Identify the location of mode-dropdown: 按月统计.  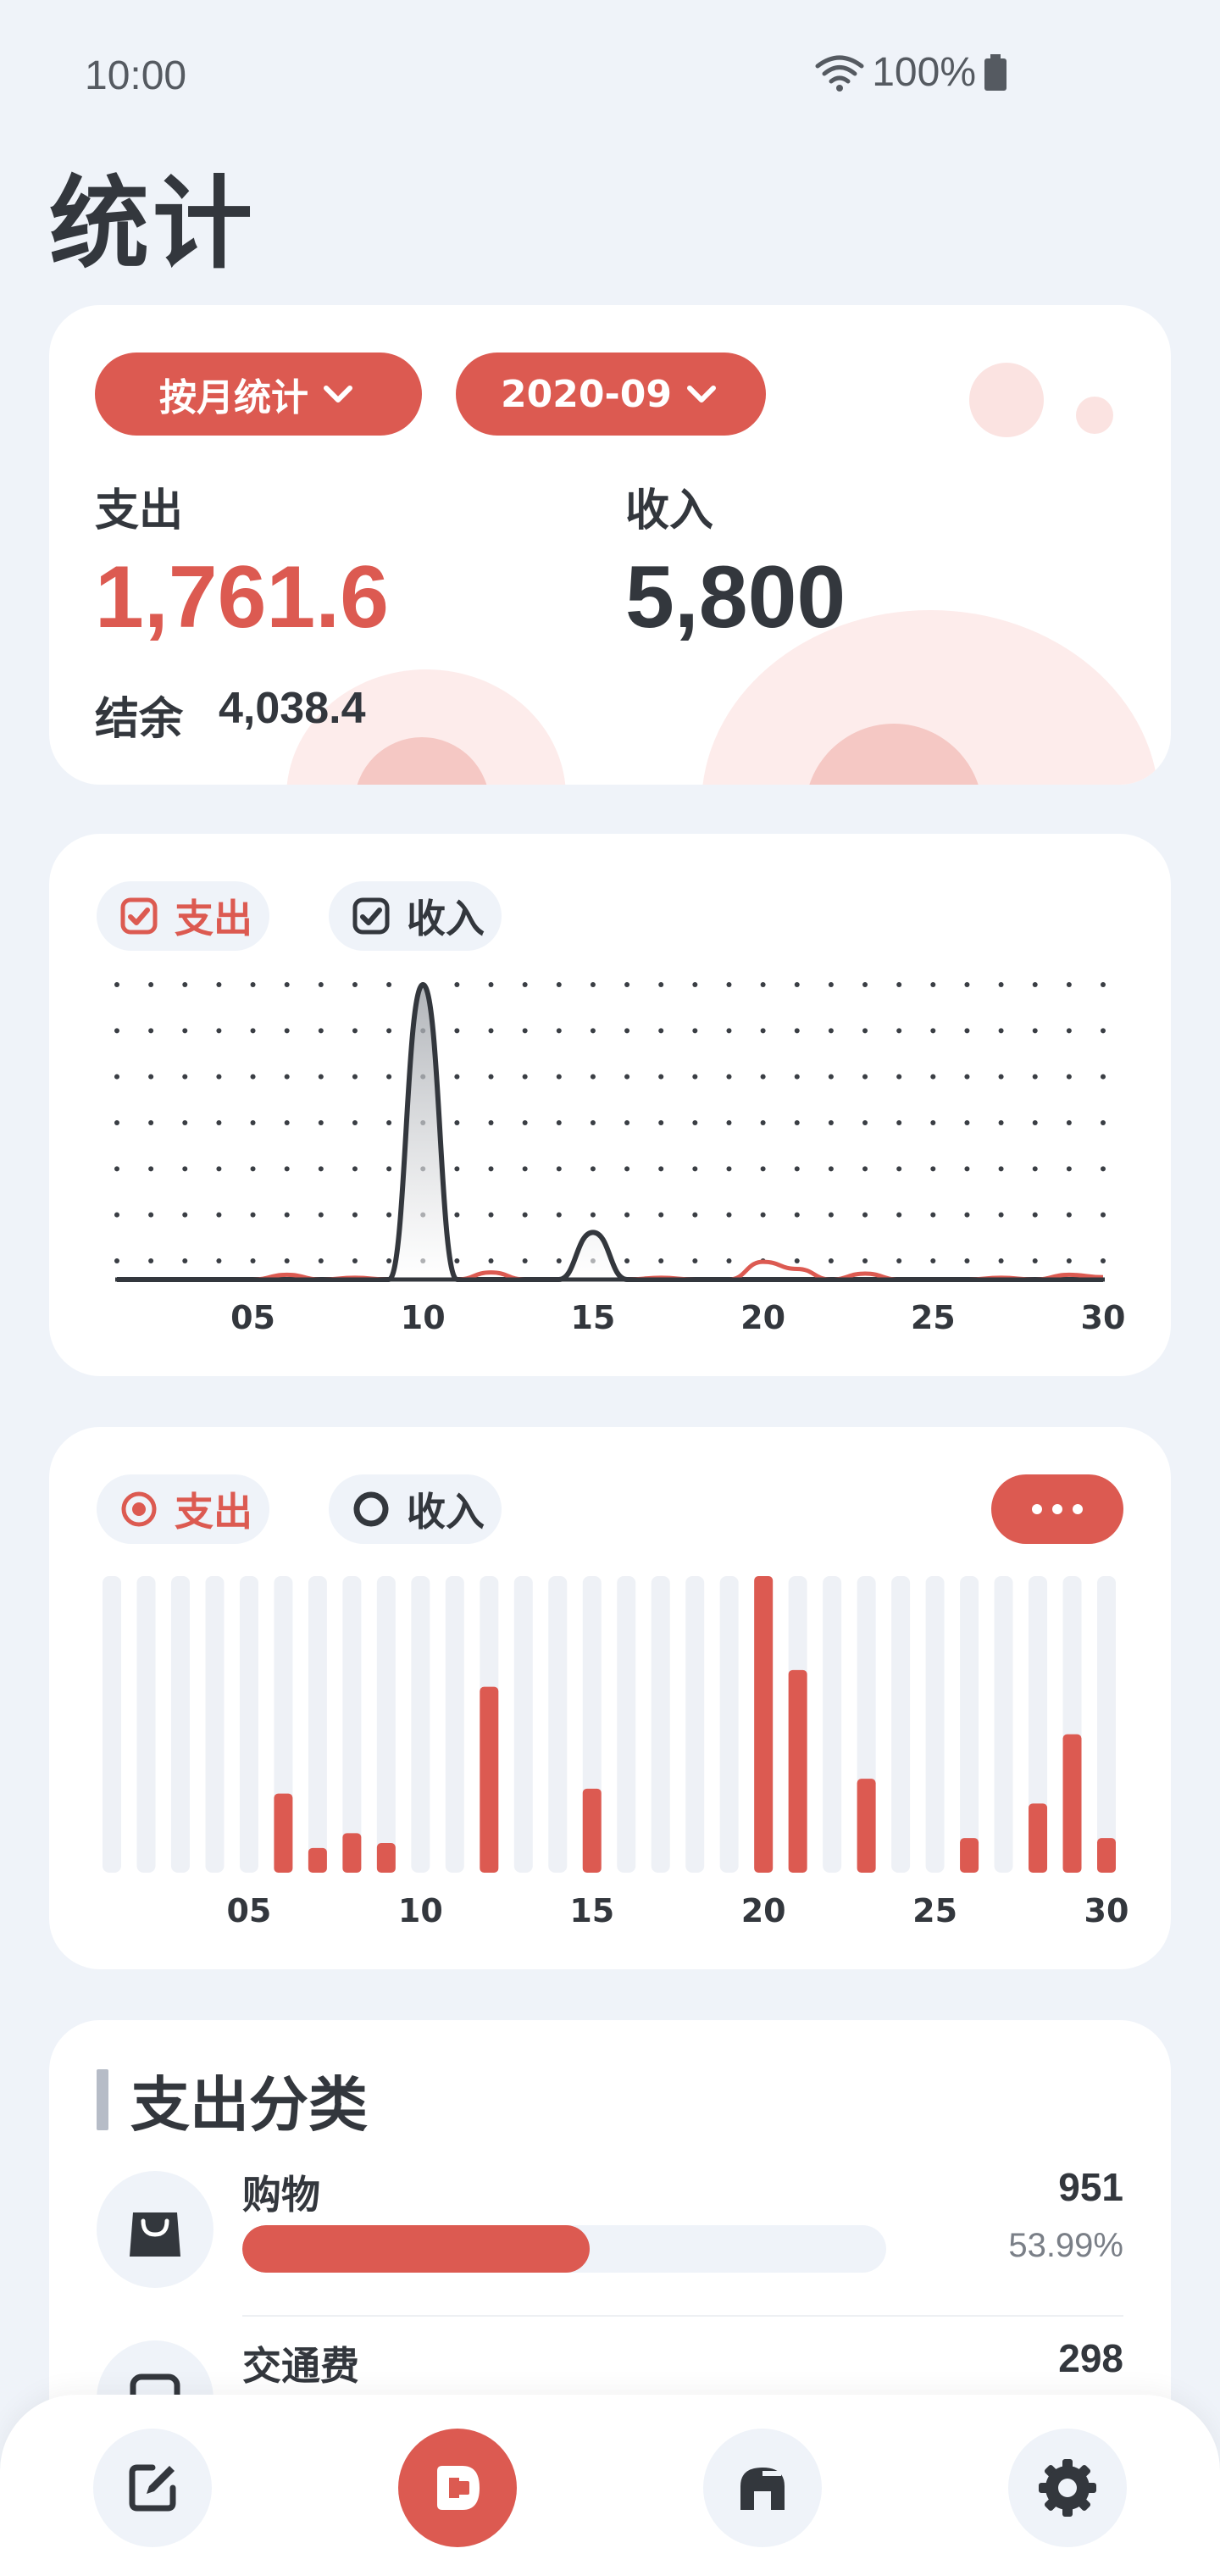
(258, 394).